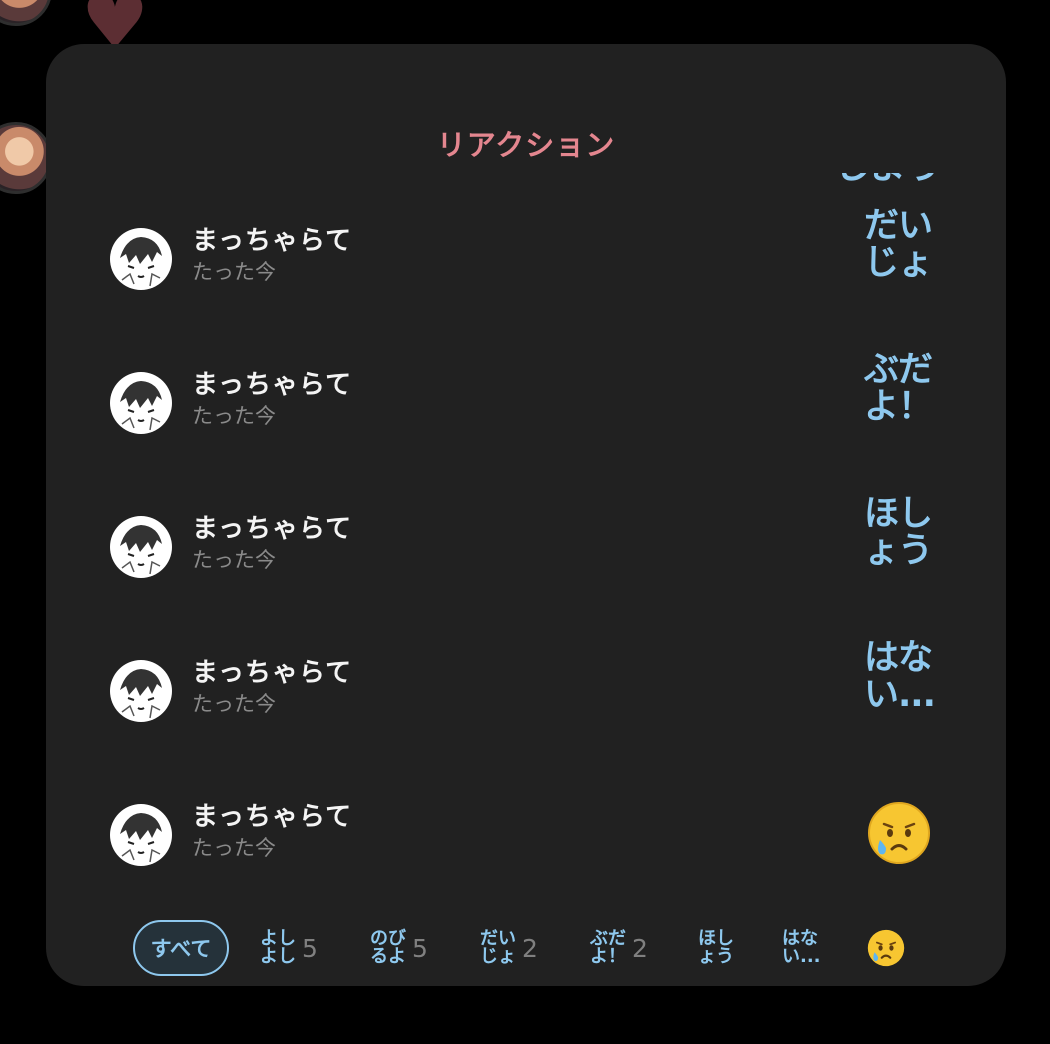  What do you see at coordinates (526, 556) in the screenshot?
I see `reaction-row: まっちゃらて たった今 ほし ょう` at bounding box center [526, 556].